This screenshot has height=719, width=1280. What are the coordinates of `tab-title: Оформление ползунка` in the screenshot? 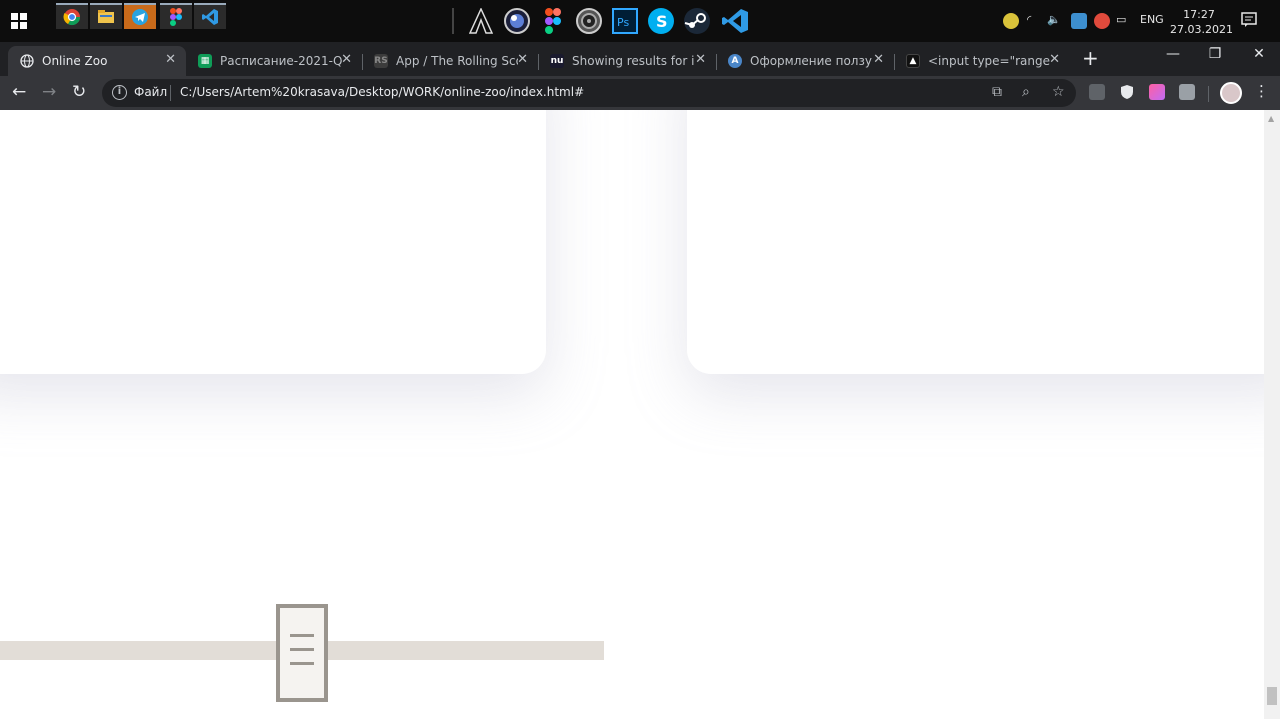 It's located at (811, 61).